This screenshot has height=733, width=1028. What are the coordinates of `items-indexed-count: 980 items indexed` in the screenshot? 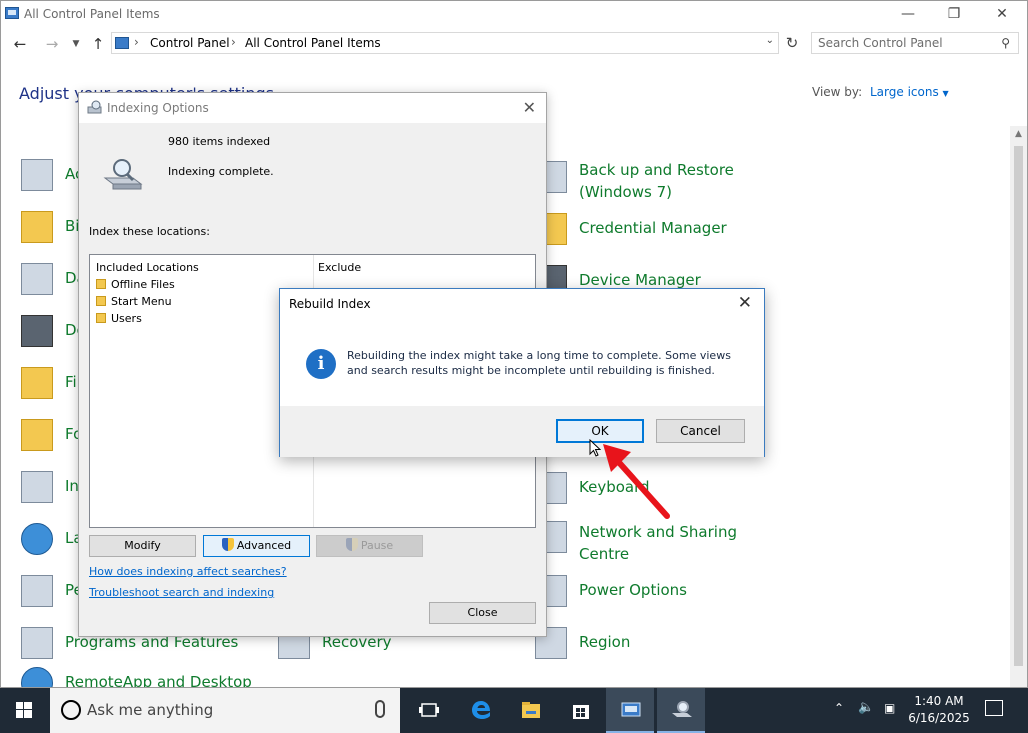 It's located at (219, 141).